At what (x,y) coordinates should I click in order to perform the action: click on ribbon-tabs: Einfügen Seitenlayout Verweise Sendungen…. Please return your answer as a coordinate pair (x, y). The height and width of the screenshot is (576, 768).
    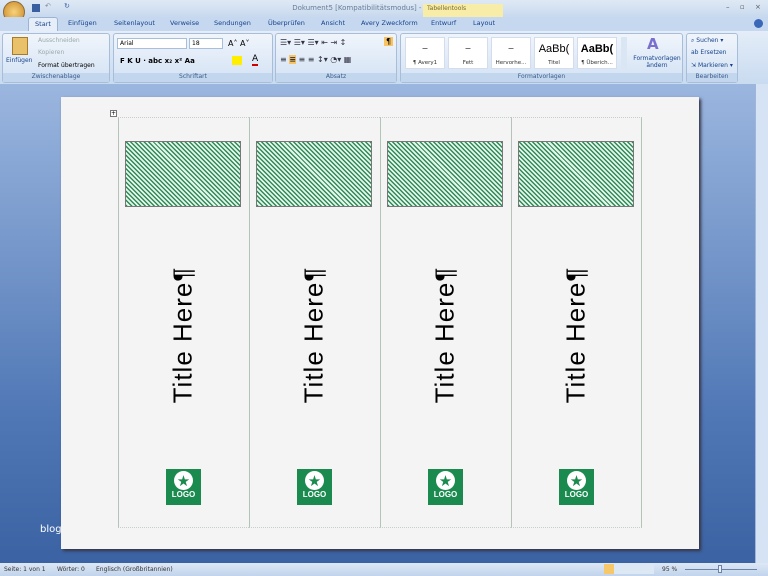
    Looking at the image, I should click on (384, 24).